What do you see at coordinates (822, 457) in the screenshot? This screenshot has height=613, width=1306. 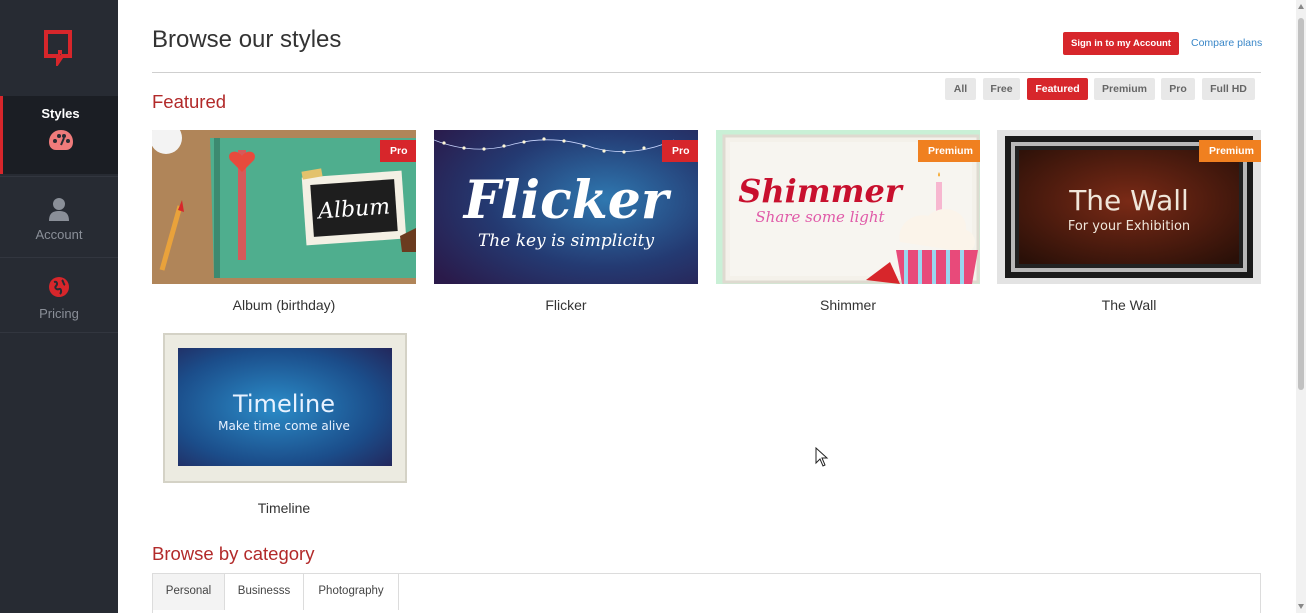 I see `mouse-cursor-icon` at bounding box center [822, 457].